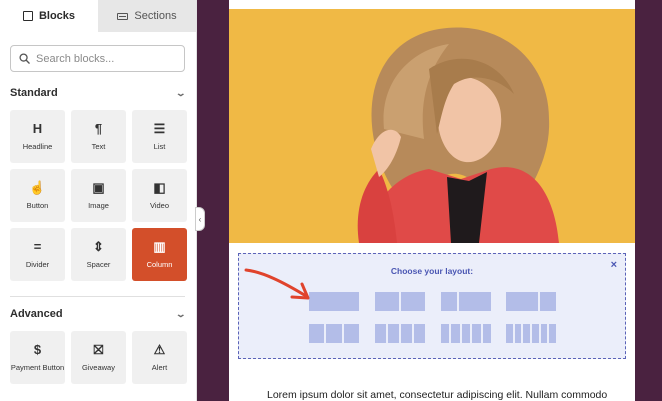 The width and height of the screenshot is (662, 401). I want to click on search-box, so click(97, 58).